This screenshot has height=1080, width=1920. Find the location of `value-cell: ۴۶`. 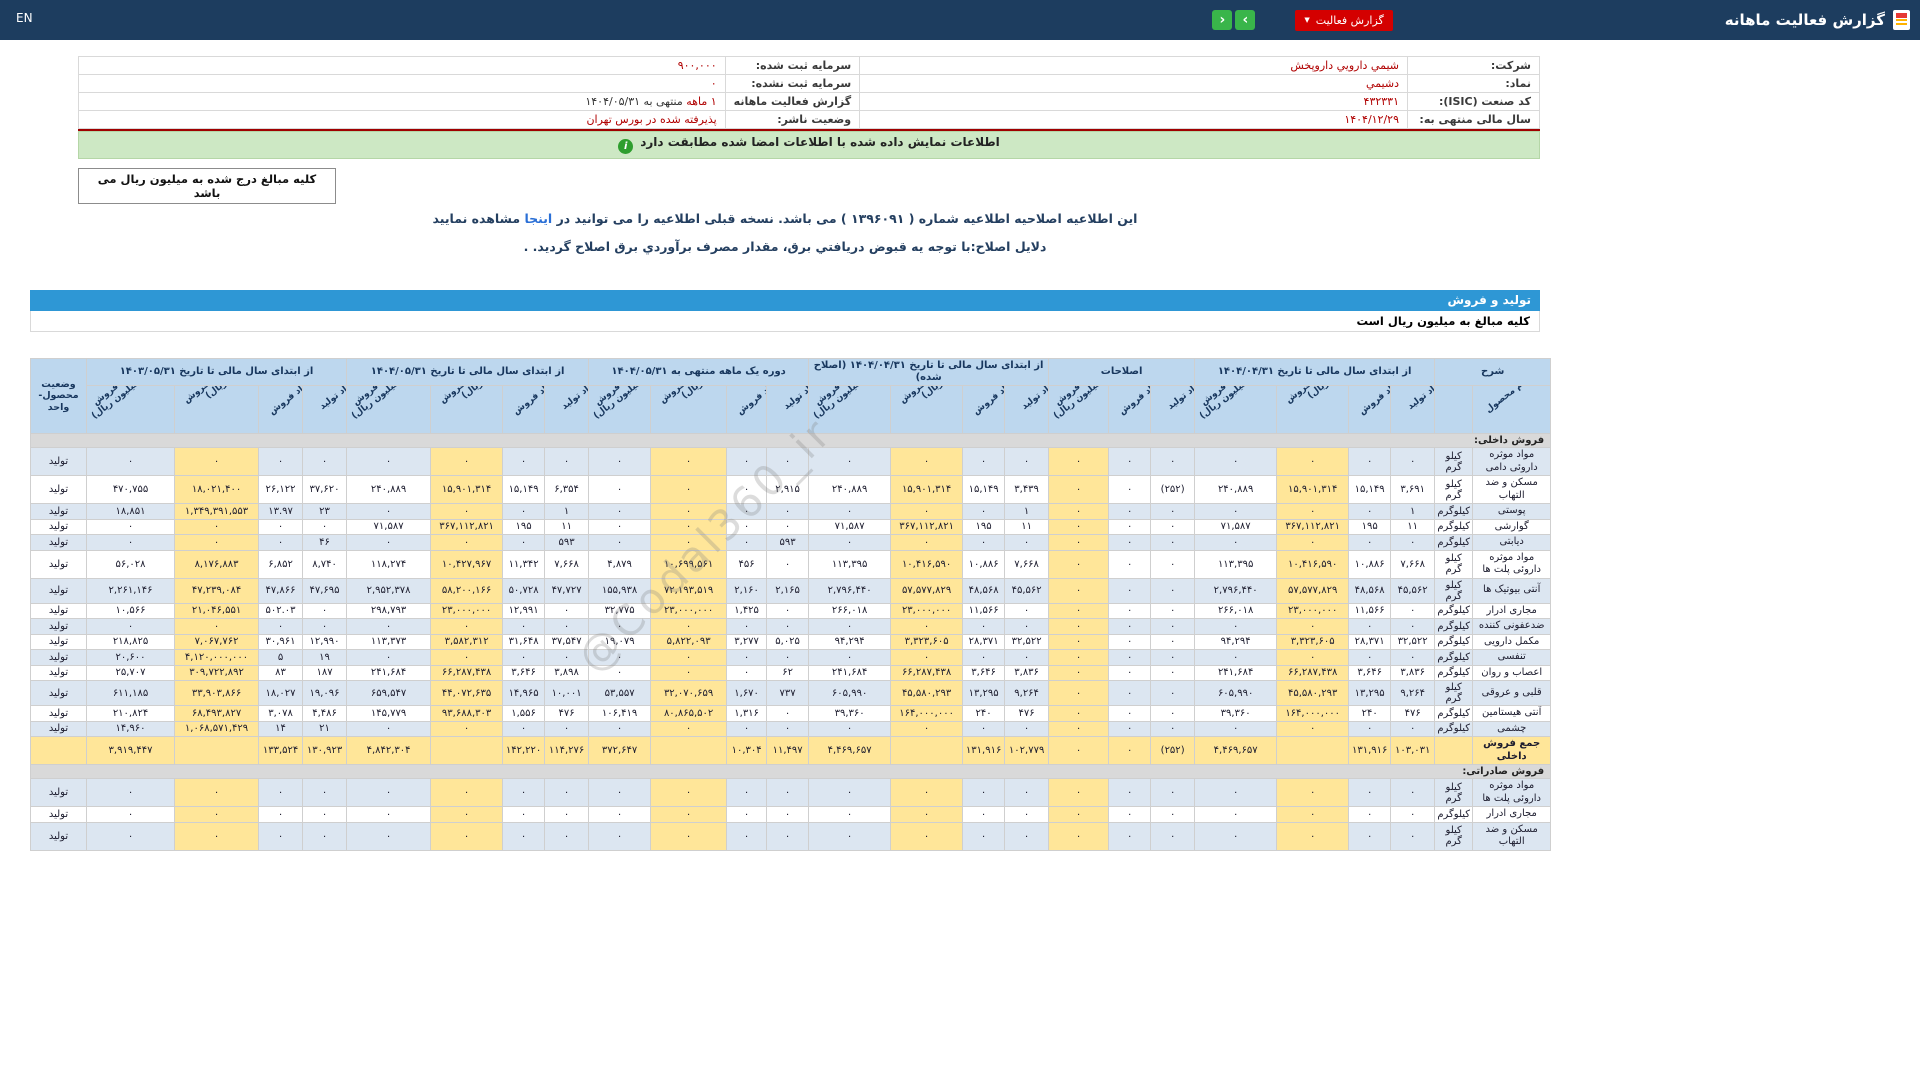

value-cell: ۴۶ is located at coordinates (325, 542).